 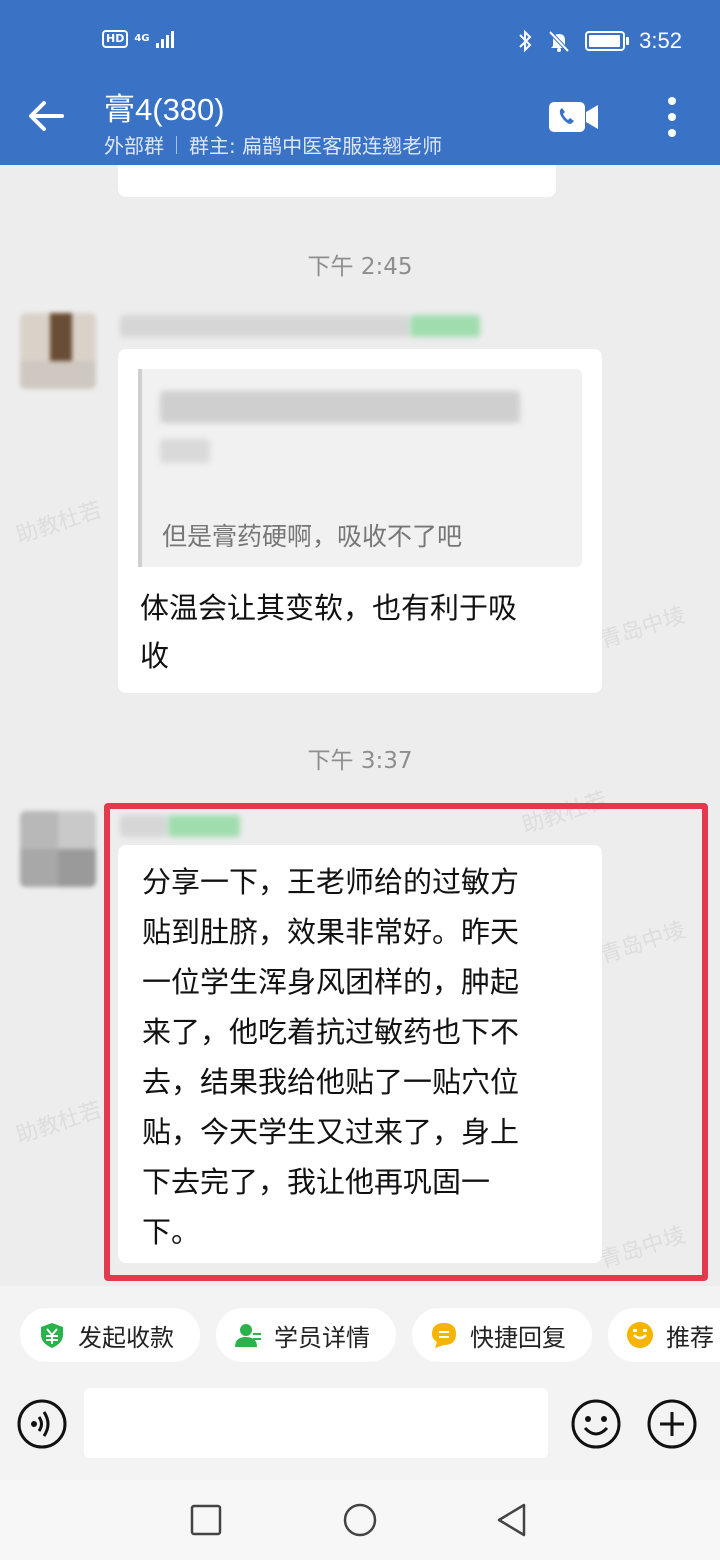 What do you see at coordinates (164, 39) in the screenshot?
I see `signal-icon` at bounding box center [164, 39].